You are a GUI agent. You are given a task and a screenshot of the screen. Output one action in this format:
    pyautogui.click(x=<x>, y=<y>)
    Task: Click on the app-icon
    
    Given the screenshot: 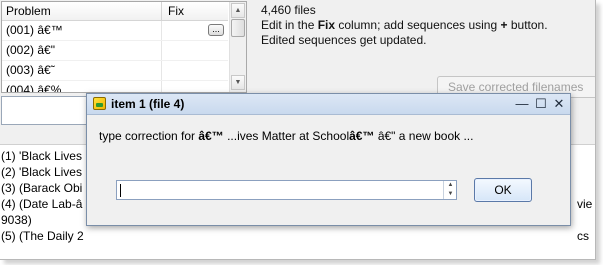 What is the action you would take?
    pyautogui.click(x=99, y=103)
    